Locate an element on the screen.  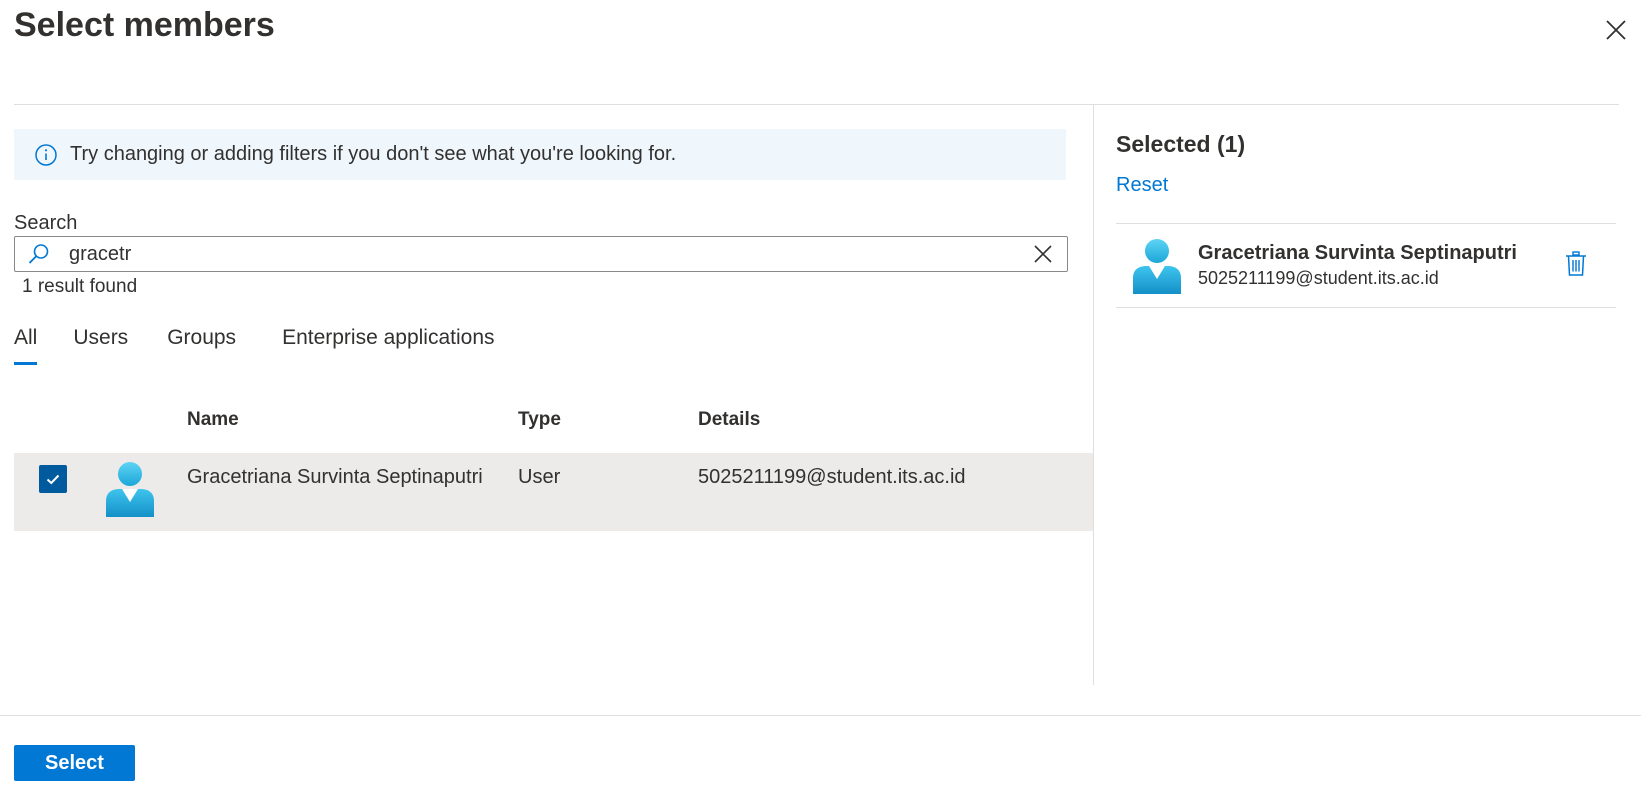
select-button: Select is located at coordinates (74, 763).